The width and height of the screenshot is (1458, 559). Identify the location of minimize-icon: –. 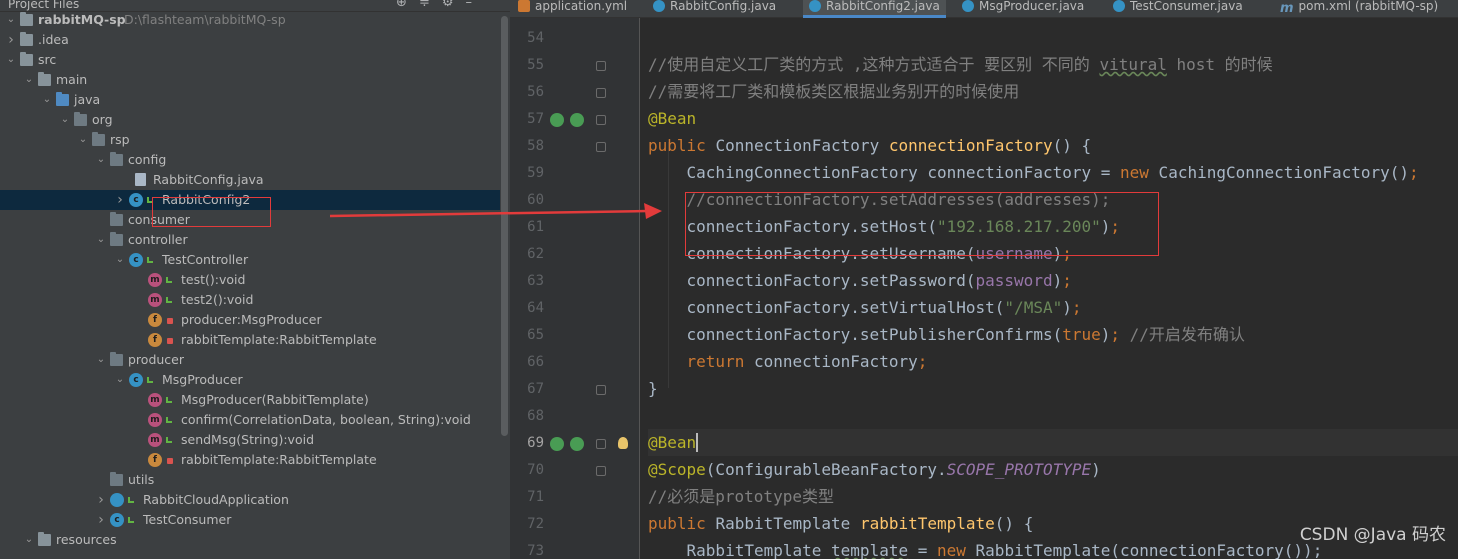
(475, 5).